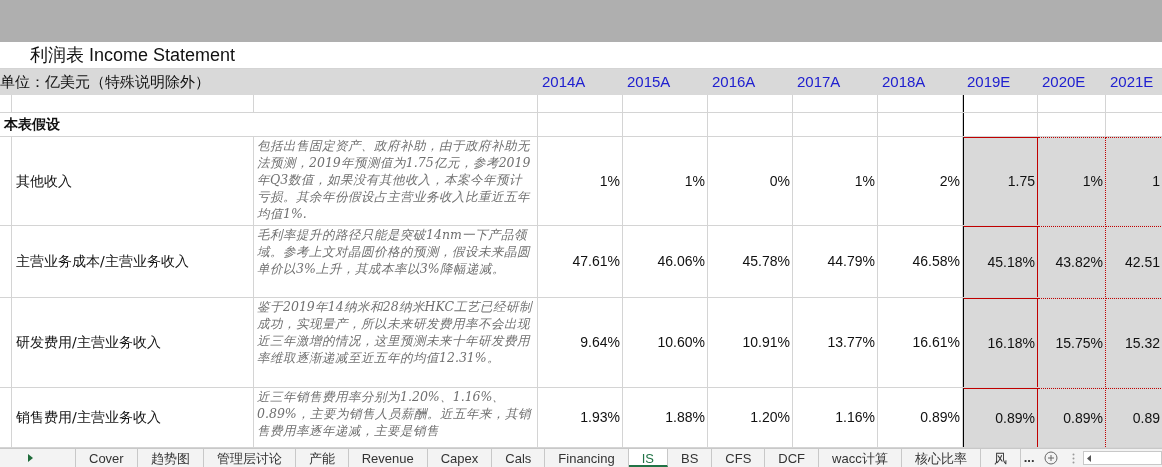 The image size is (1162, 467). I want to click on row-label: 主营业务成本/主营业务收入, so click(102, 261).